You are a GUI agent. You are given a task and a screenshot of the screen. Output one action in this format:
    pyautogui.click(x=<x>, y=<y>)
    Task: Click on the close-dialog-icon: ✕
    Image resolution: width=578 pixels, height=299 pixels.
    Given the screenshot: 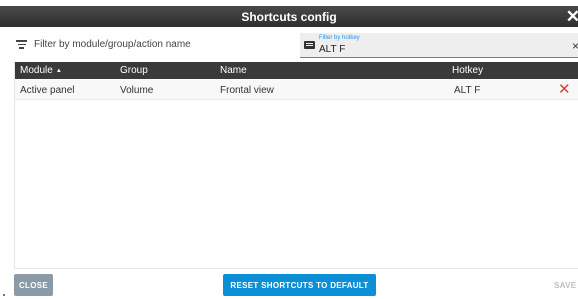 What is the action you would take?
    pyautogui.click(x=572, y=16)
    